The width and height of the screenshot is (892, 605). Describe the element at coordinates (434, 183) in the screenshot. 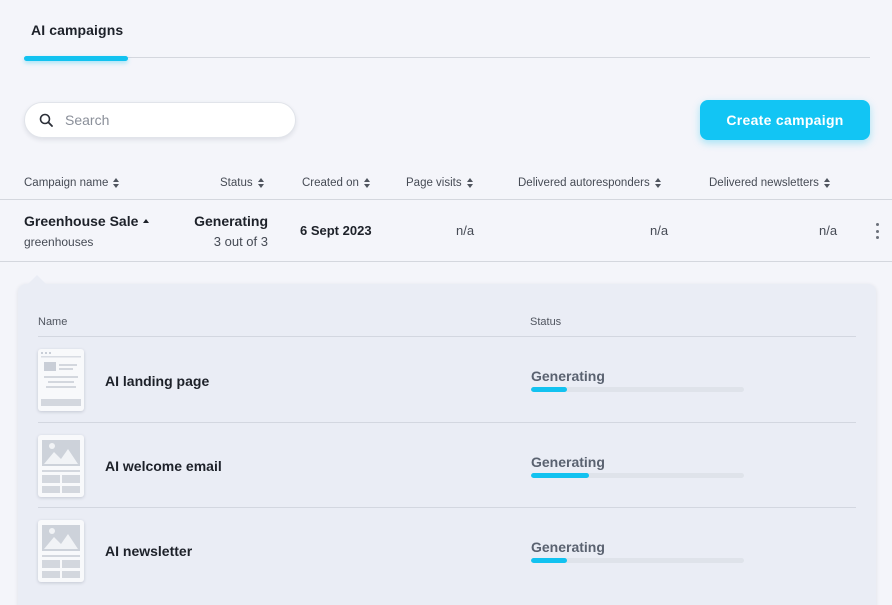

I see `column-label: Page visits` at that location.